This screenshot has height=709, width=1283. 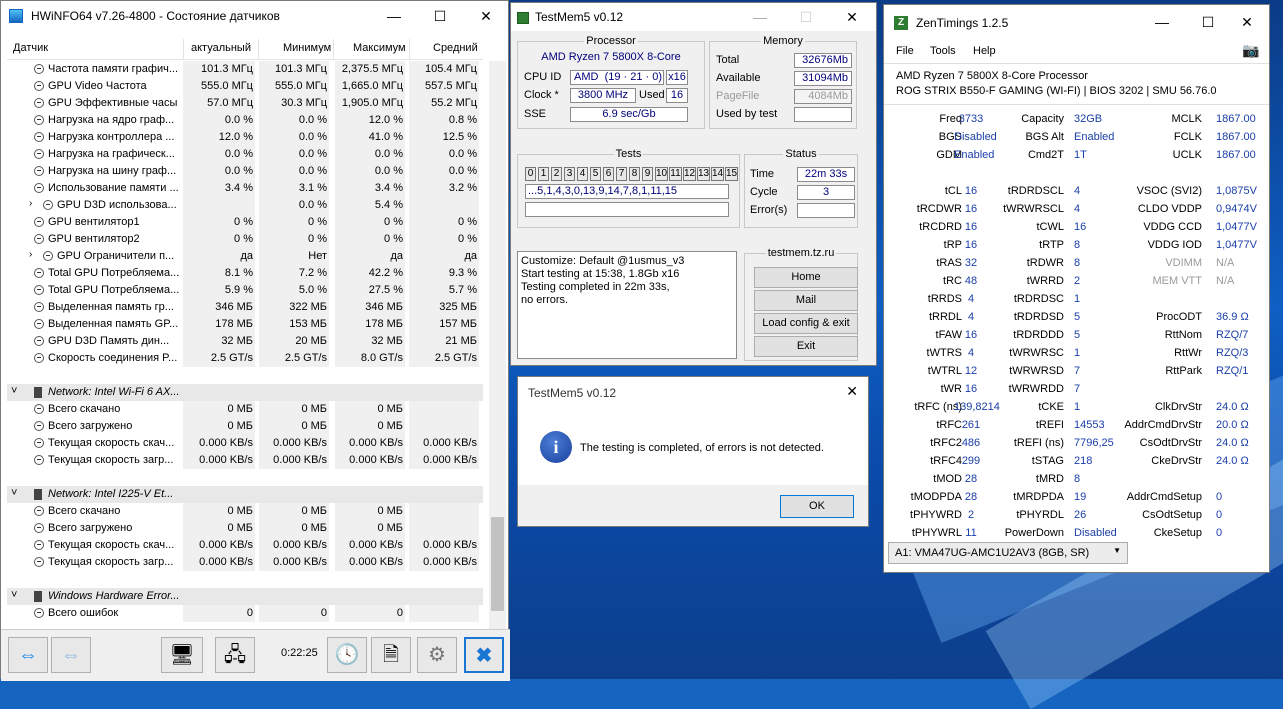 What do you see at coordinates (245, 613) in the screenshot?
I see `sensor-row: Всего ошибок 0 0 0` at bounding box center [245, 613].